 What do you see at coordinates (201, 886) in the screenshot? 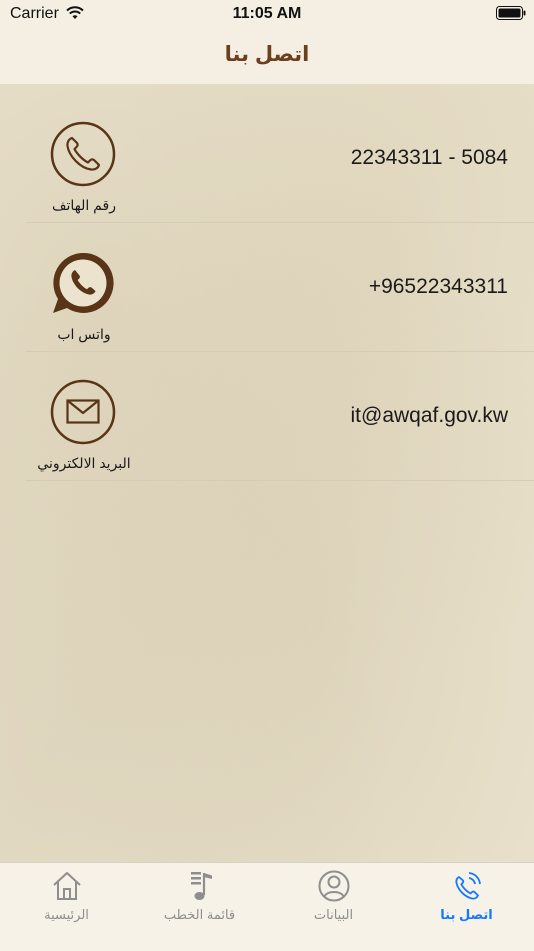
I see `music-list-icon` at bounding box center [201, 886].